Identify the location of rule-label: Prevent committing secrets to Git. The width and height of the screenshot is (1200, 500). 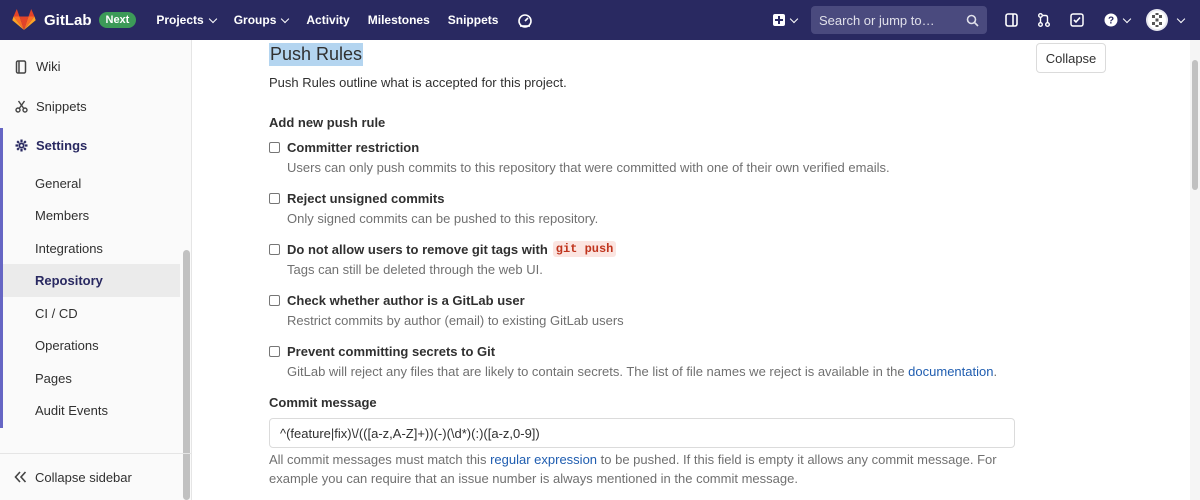
(391, 351).